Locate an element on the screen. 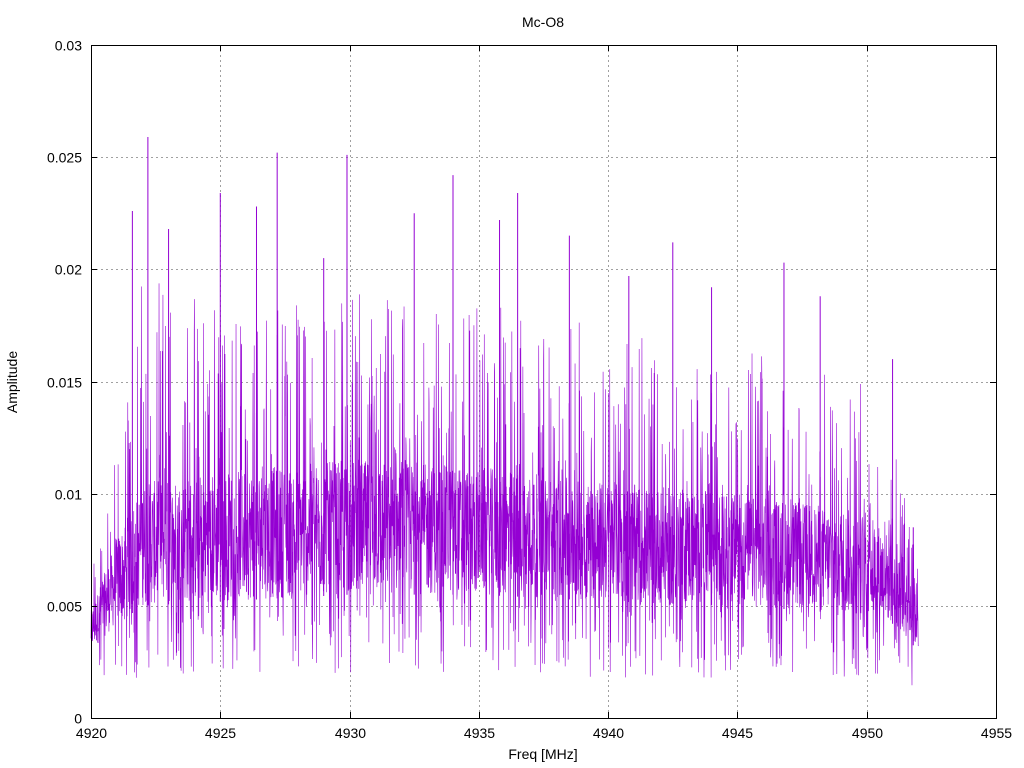 This screenshot has width=1024, height=768. x-tick-label: 4955 is located at coordinates (996, 733).